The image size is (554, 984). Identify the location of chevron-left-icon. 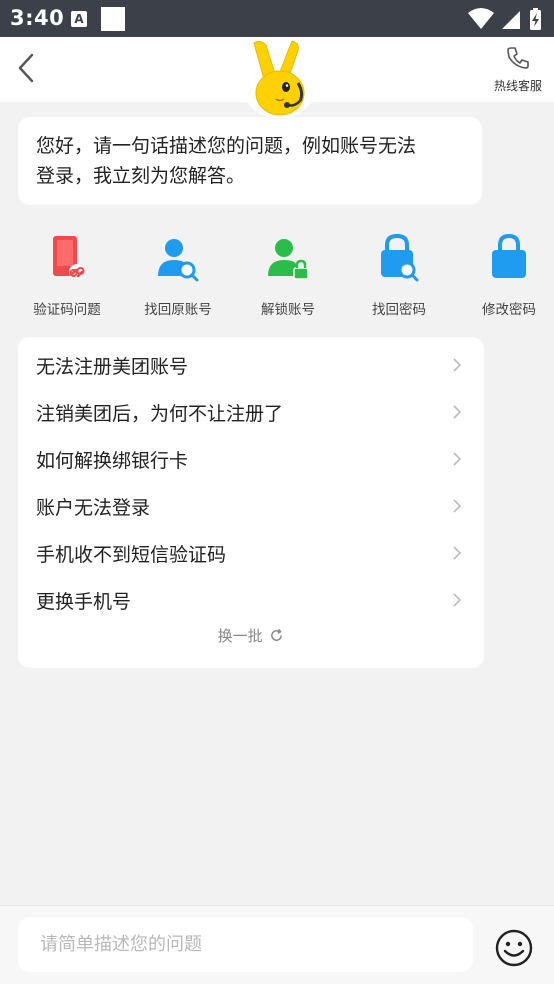
(26, 68).